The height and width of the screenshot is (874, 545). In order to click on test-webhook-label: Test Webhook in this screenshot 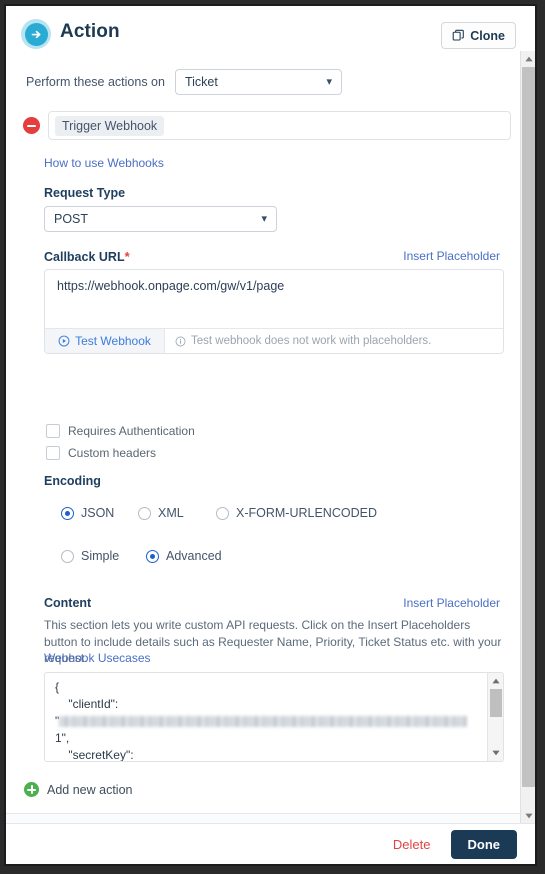, I will do `click(113, 341)`.